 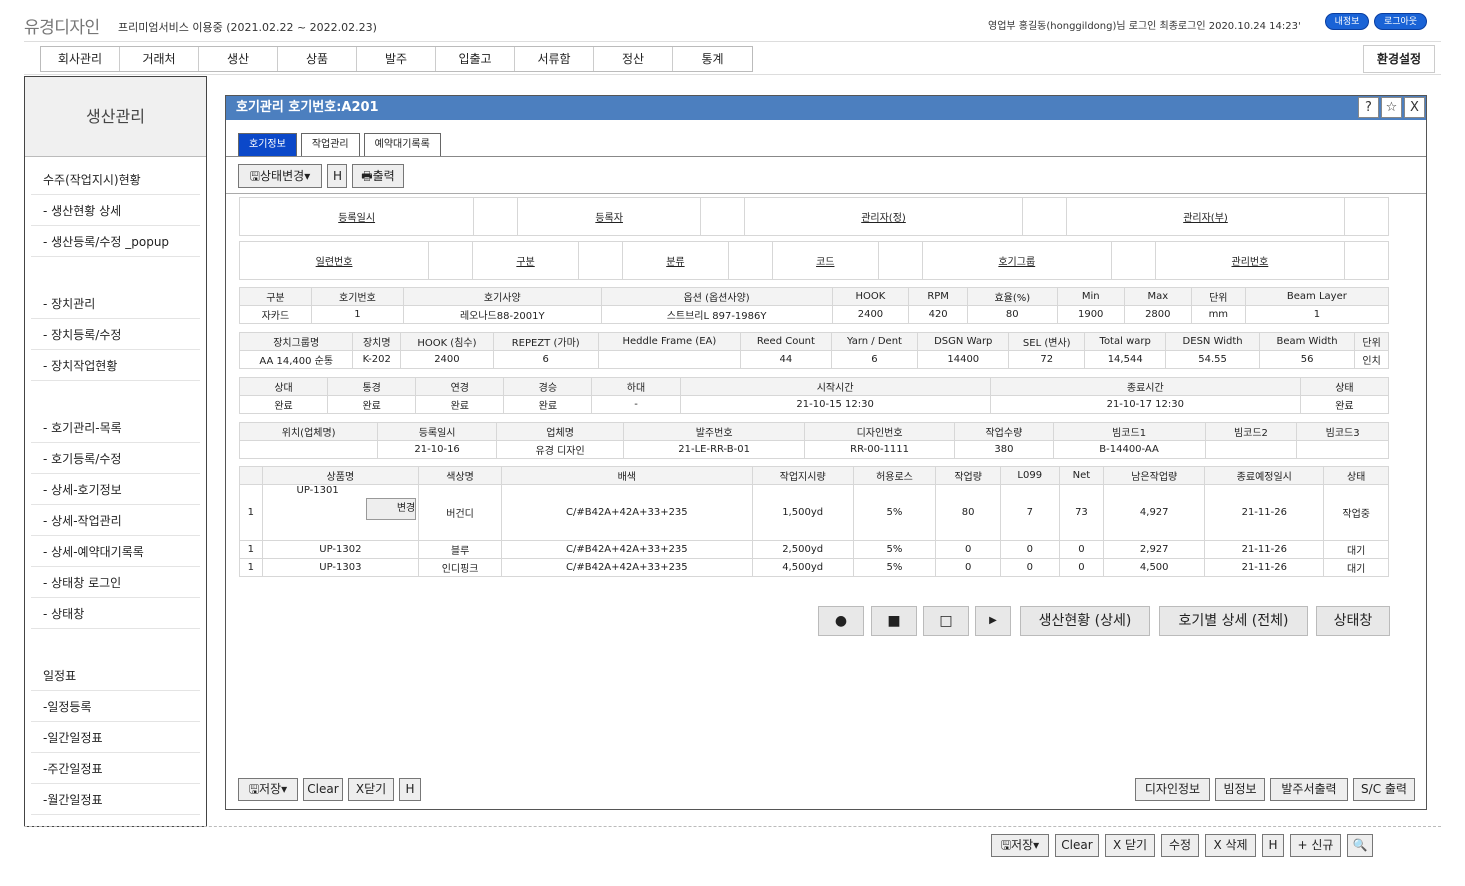 What do you see at coordinates (378, 176) in the screenshot?
I see `print-button: 🖶출력` at bounding box center [378, 176].